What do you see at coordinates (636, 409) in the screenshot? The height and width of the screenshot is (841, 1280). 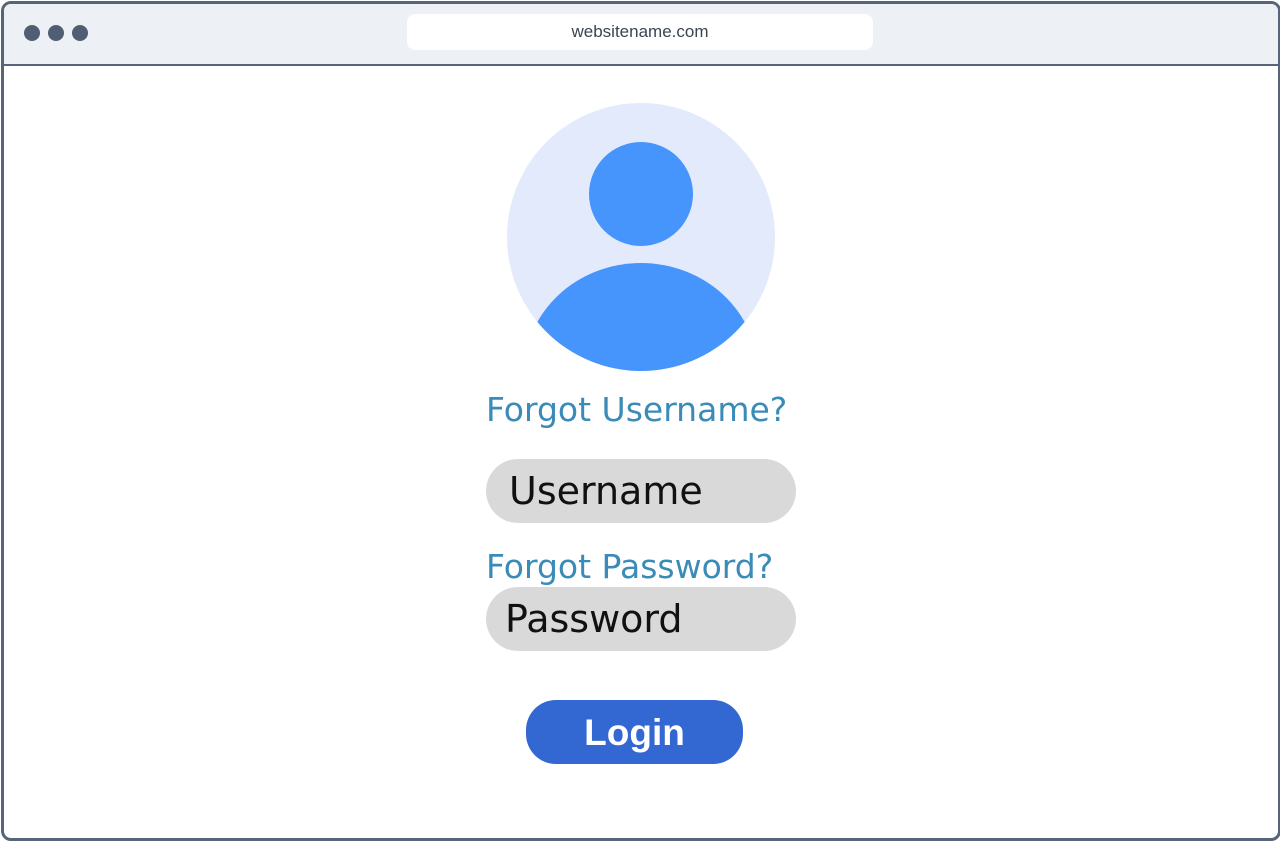 I see `forgot-username-link: Forgot Username?` at bounding box center [636, 409].